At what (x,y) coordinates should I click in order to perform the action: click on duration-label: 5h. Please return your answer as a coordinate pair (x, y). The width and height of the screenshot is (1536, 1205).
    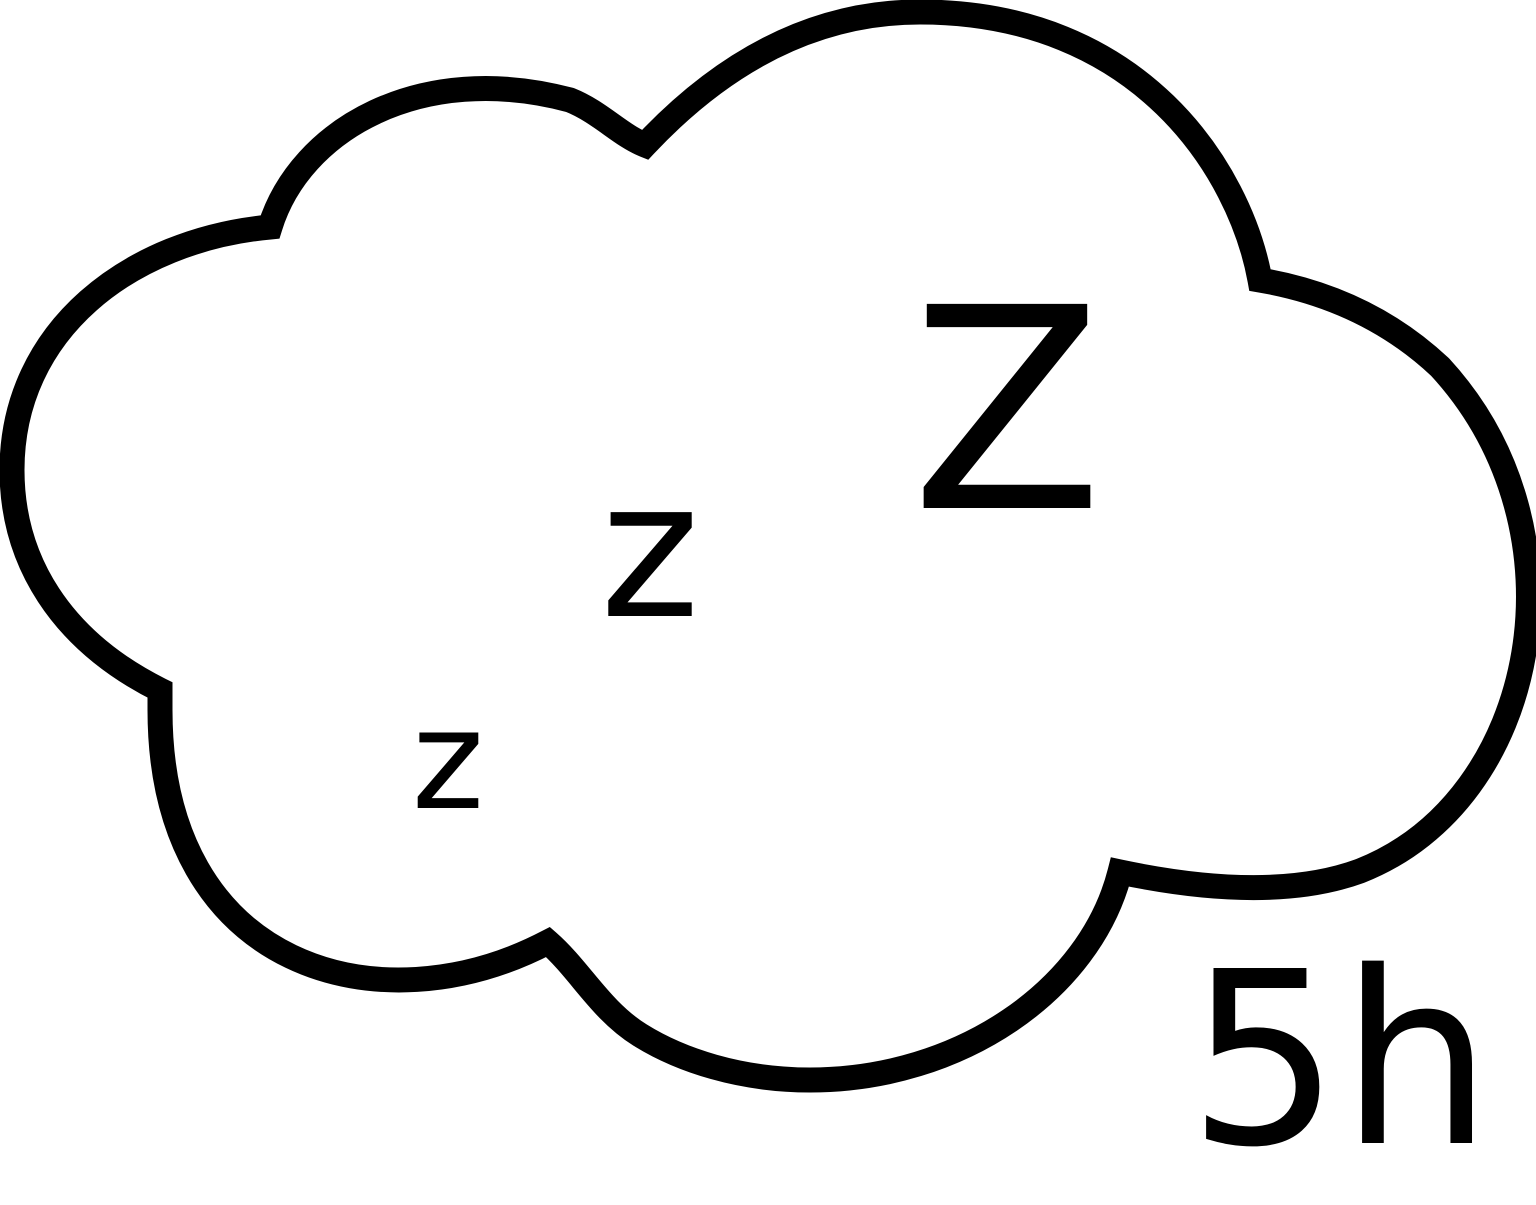
    Looking at the image, I should click on (1340, 1060).